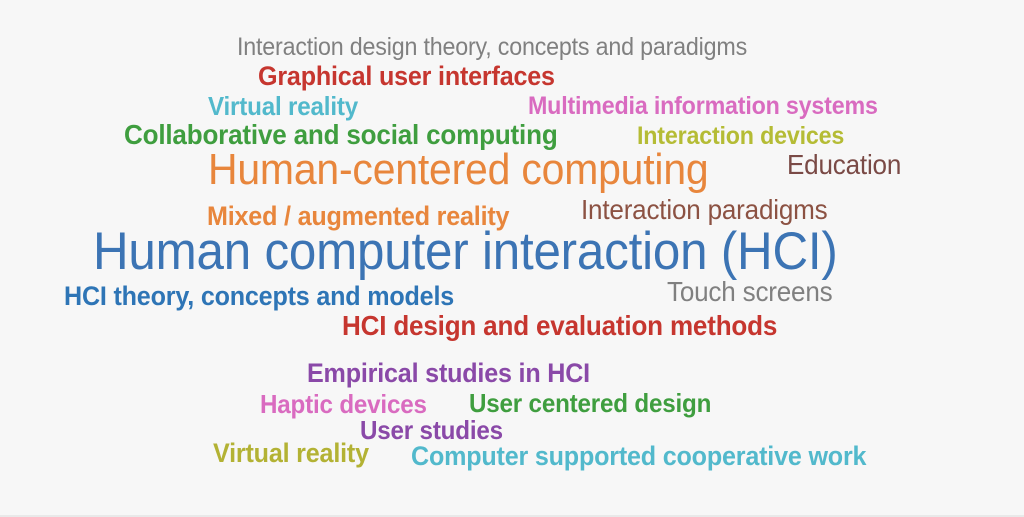 Image resolution: width=1024 pixels, height=517 pixels. What do you see at coordinates (259, 296) in the screenshot?
I see `cloud-word: HCI theory, concepts and models` at bounding box center [259, 296].